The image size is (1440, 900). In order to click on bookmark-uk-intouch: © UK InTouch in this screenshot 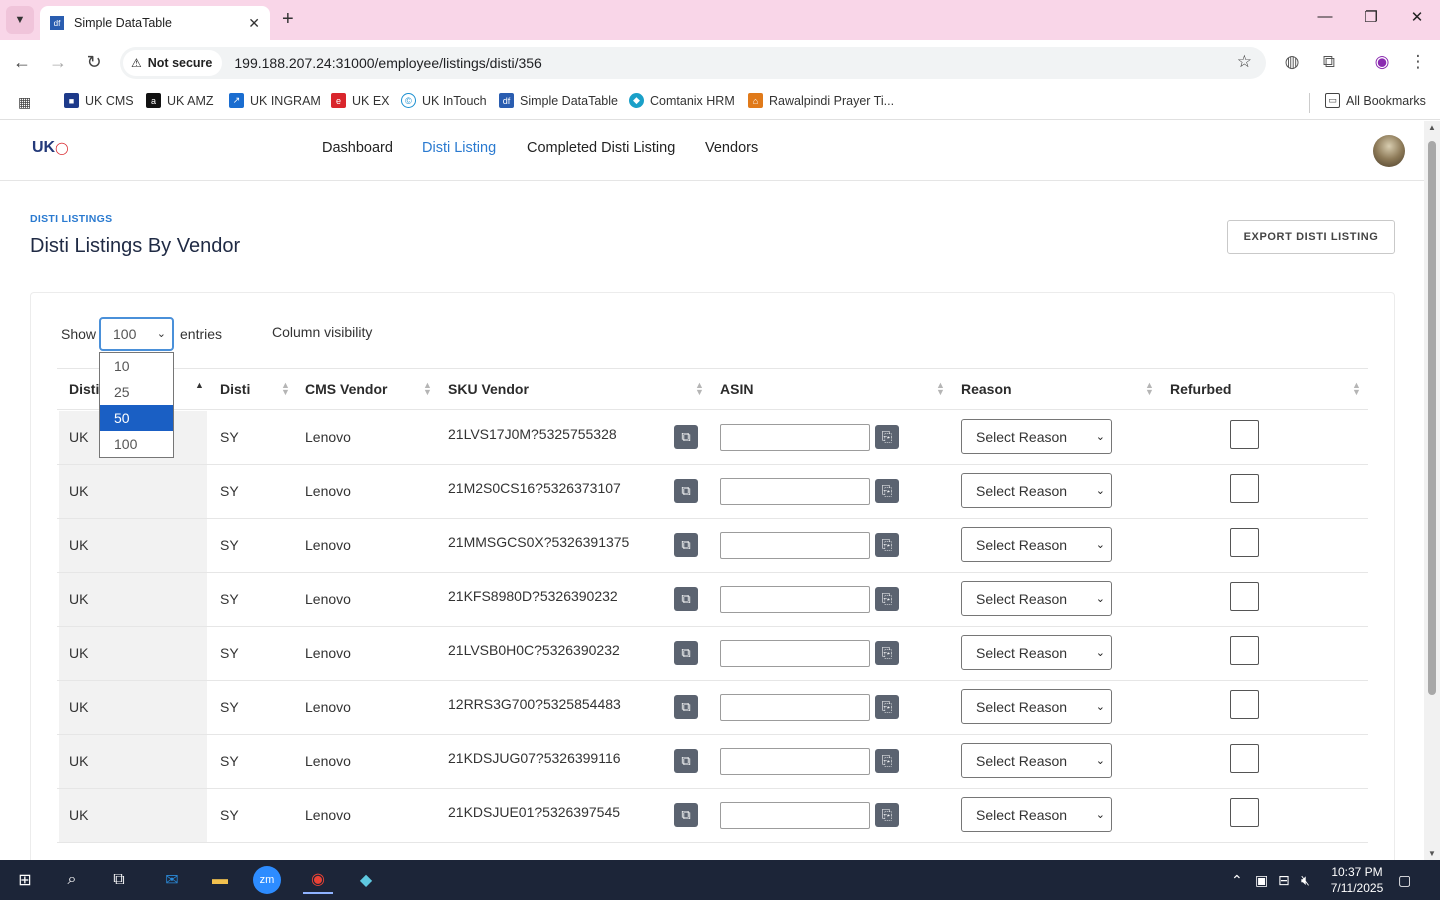, I will do `click(444, 100)`.